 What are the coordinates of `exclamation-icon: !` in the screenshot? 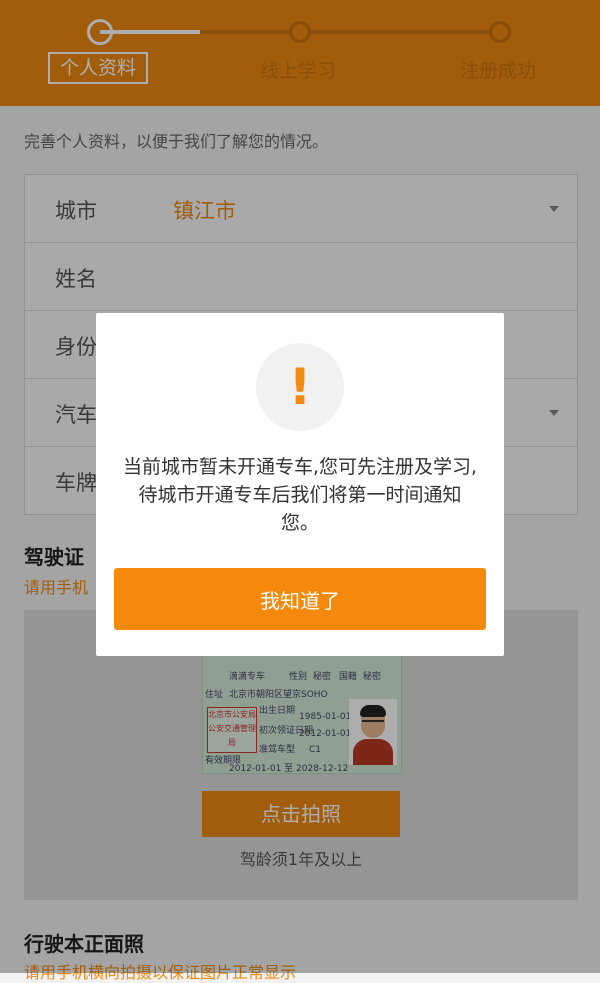 It's located at (300, 387).